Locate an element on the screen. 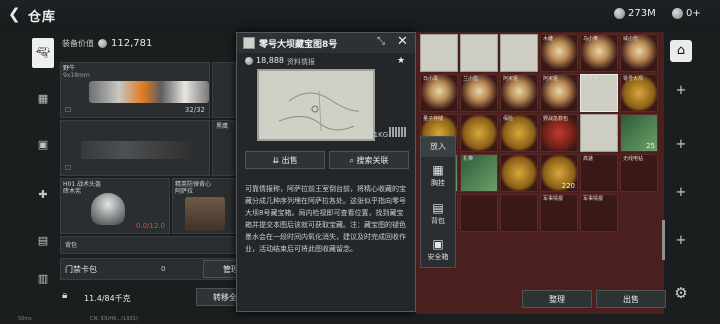 This screenshot has width=720, height=324. nav-vest-icon: ▦ is located at coordinates (43, 99).